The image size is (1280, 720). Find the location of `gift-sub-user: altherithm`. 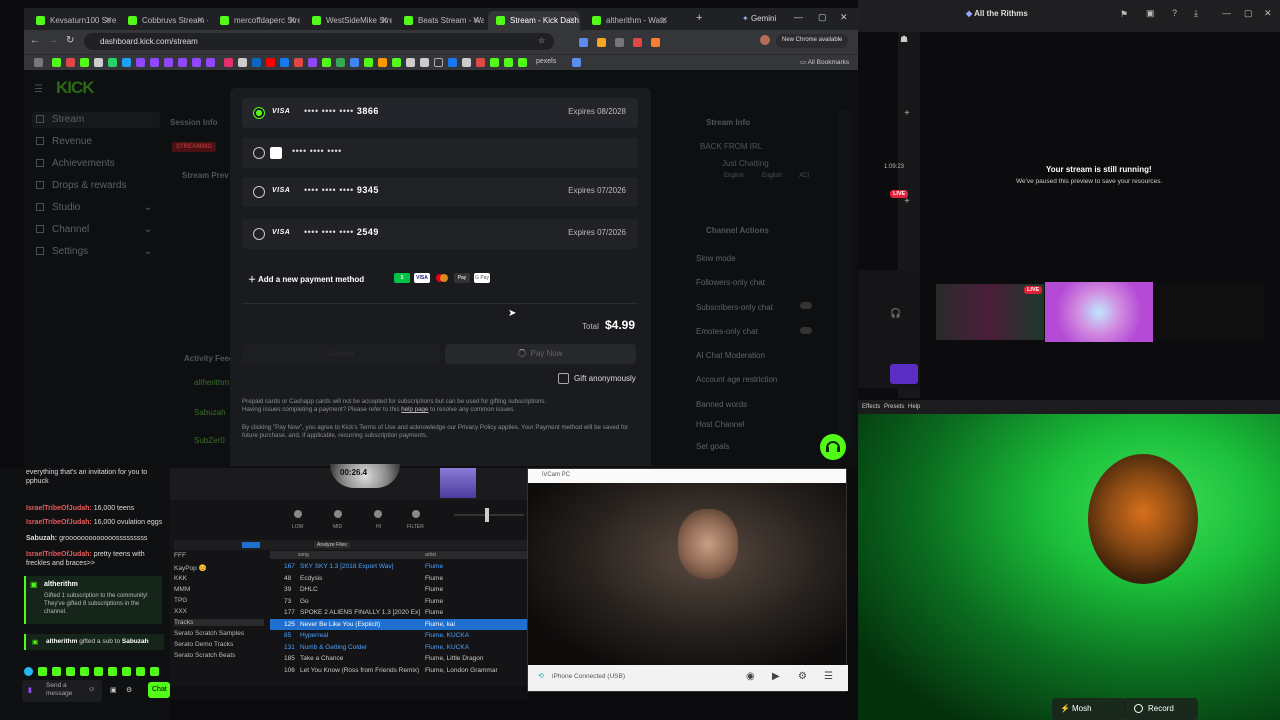

gift-sub-user: altherithm is located at coordinates (61, 641).